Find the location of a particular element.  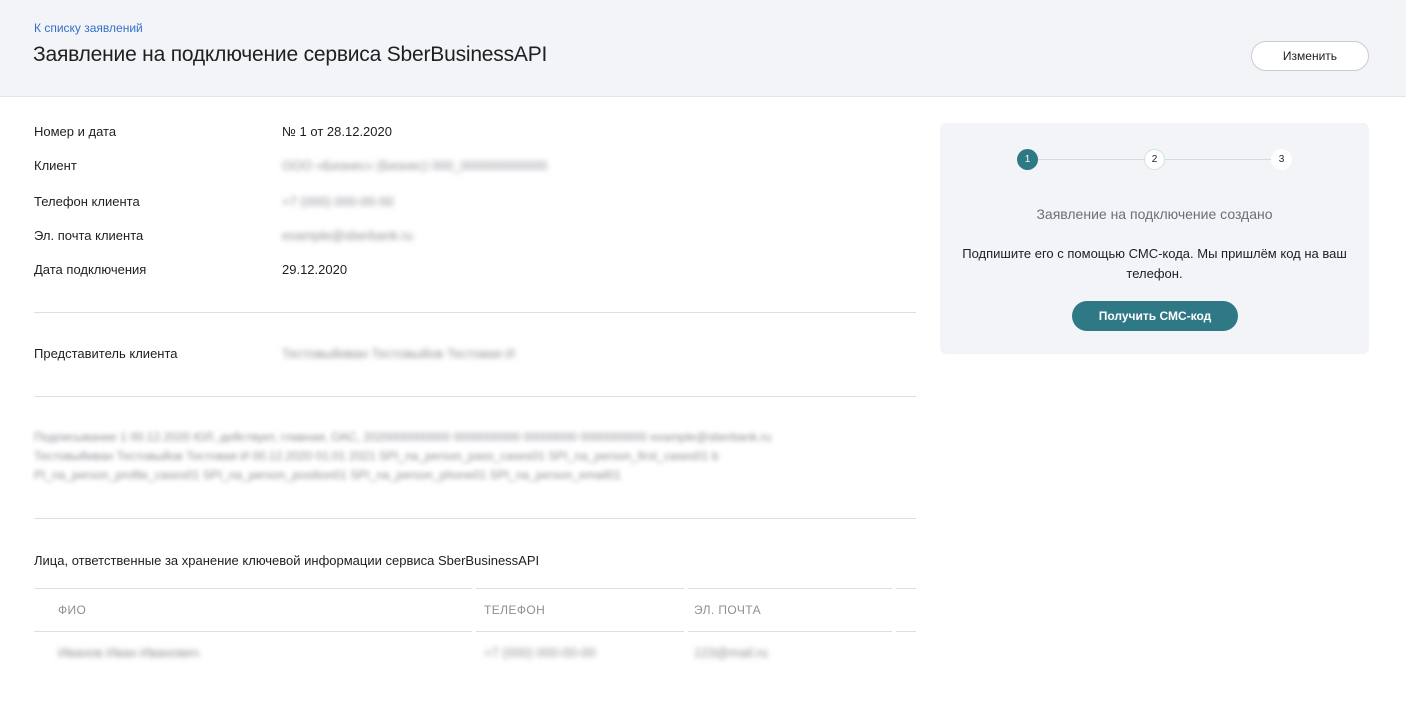

person-email-cell: 123@mail.ru is located at coordinates (731, 652).